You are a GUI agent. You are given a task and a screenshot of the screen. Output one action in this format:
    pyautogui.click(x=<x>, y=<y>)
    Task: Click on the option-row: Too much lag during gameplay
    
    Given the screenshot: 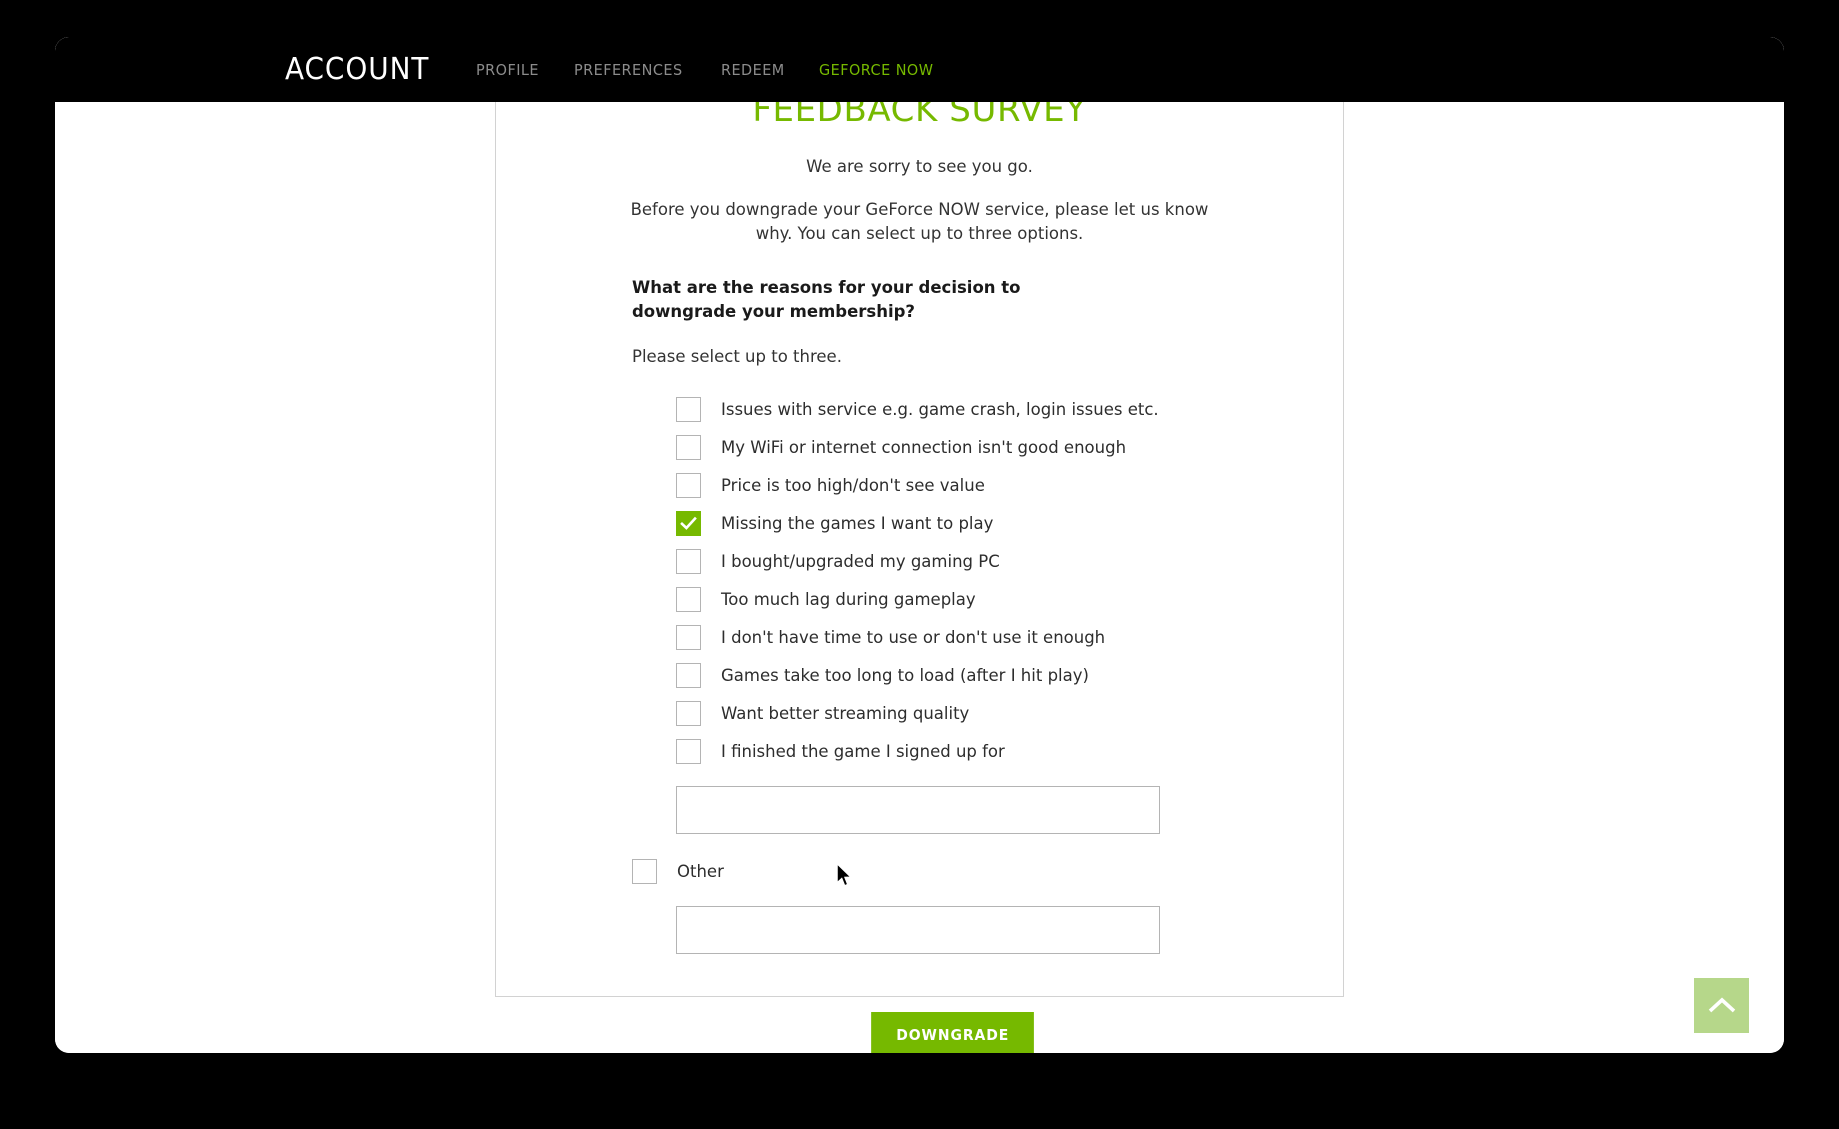 What is the action you would take?
    pyautogui.click(x=974, y=599)
    